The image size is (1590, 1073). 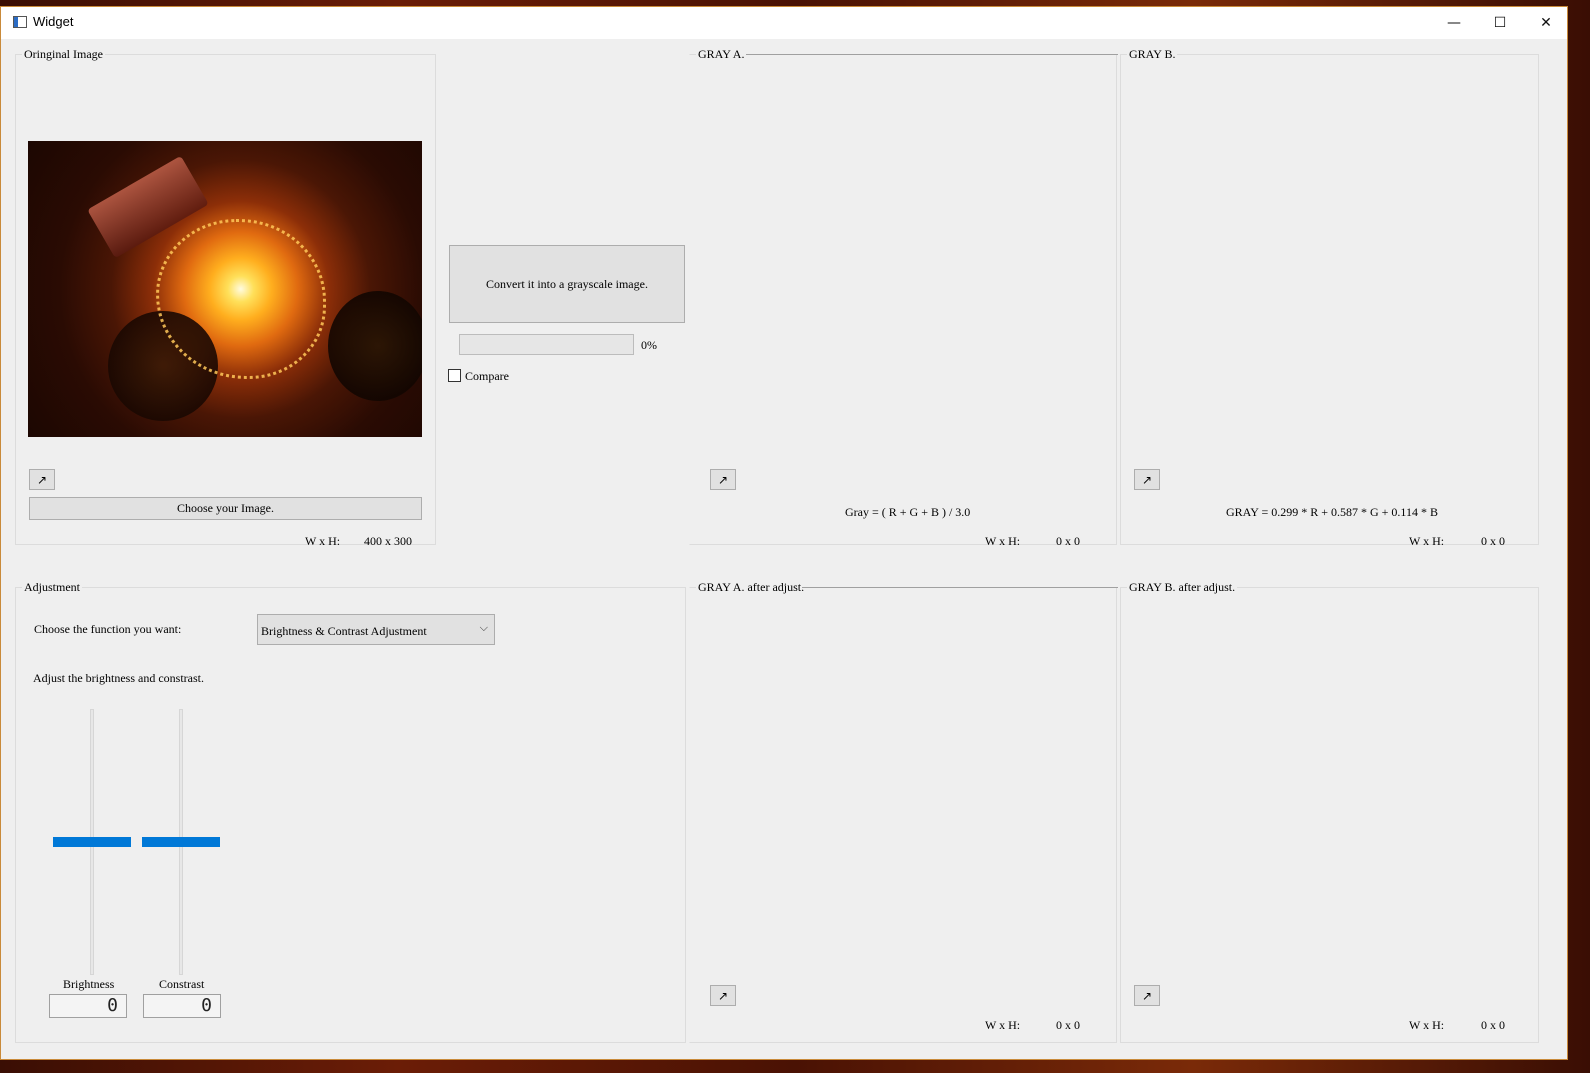 I want to click on gray-a-adjust-group: GRAY A. after adjust. ↗ W x H: 0 x 0, so click(x=903, y=811).